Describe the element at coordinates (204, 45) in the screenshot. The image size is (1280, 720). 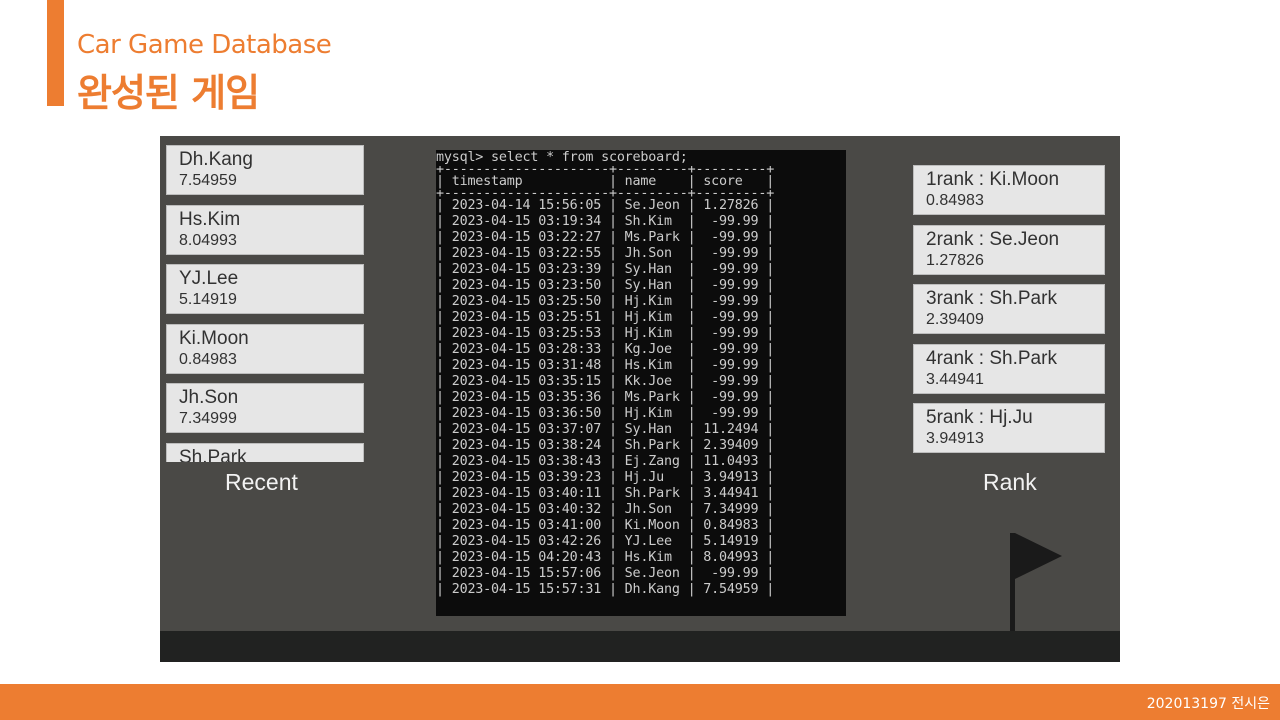
I see `slide-subtitle: Car Game Database` at that location.